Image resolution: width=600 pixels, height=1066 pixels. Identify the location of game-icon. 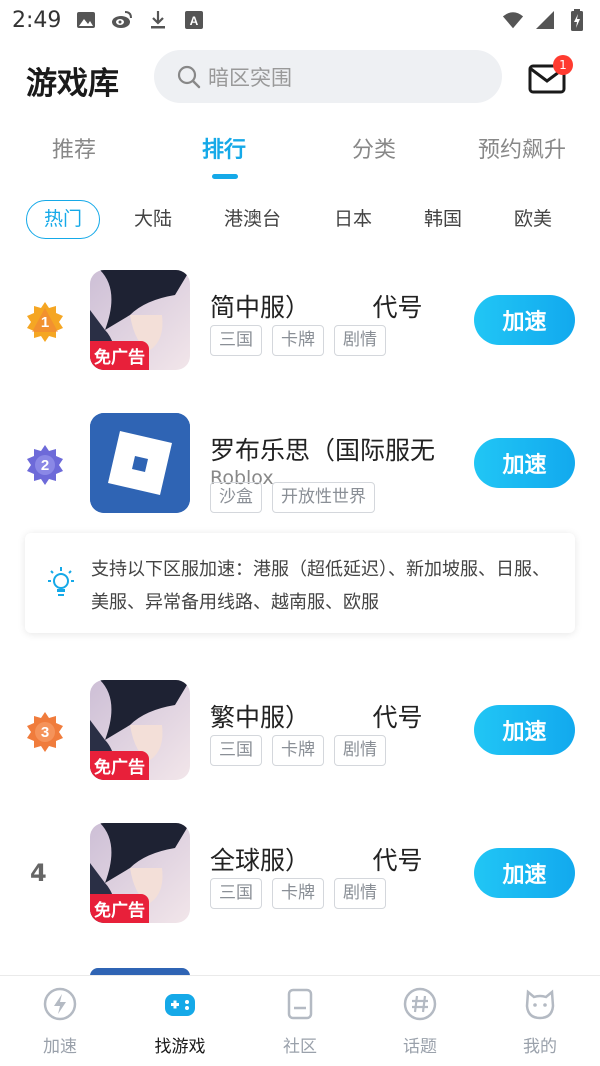
(140, 463).